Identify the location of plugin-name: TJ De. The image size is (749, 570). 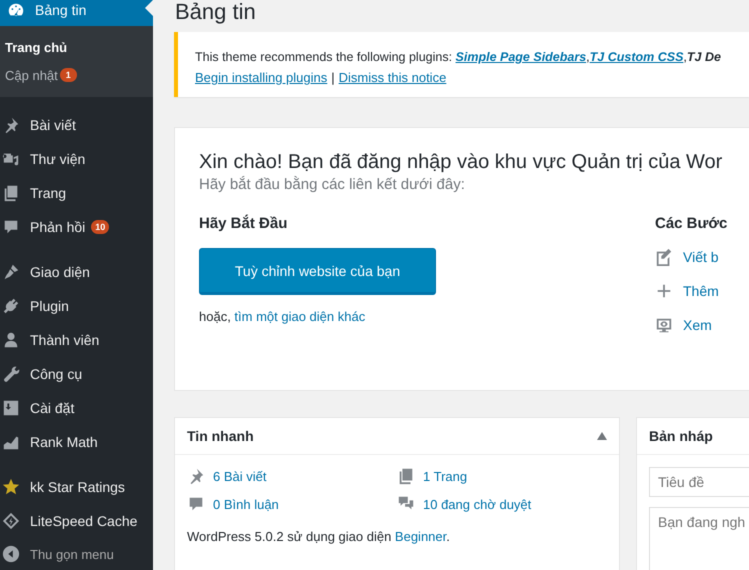
(703, 57).